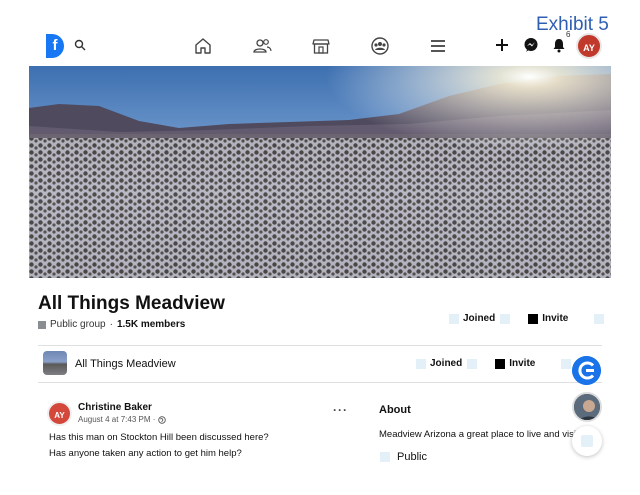 The width and height of the screenshot is (640, 495). I want to click on sticky-group-name: All Things Meadview, so click(125, 364).